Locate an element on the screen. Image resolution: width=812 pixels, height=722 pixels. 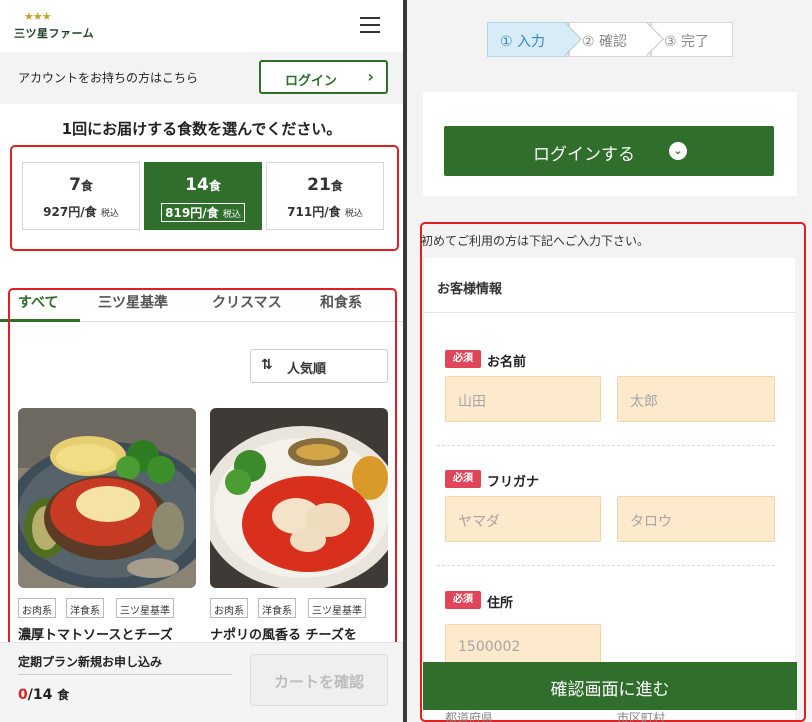
napoli-chicken-photo is located at coordinates (299, 498).